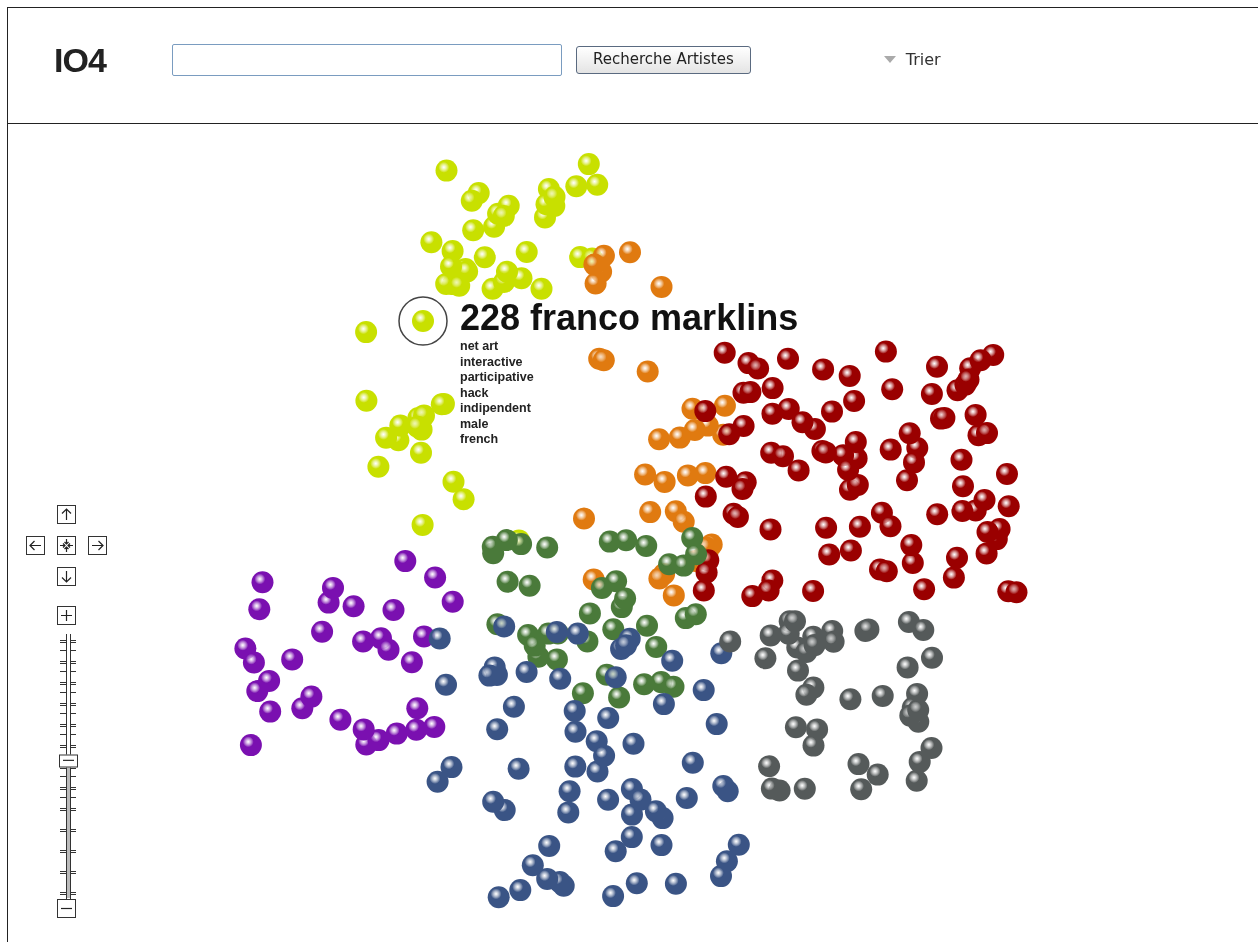  What do you see at coordinates (81, 59) in the screenshot?
I see `logo: IO4` at bounding box center [81, 59].